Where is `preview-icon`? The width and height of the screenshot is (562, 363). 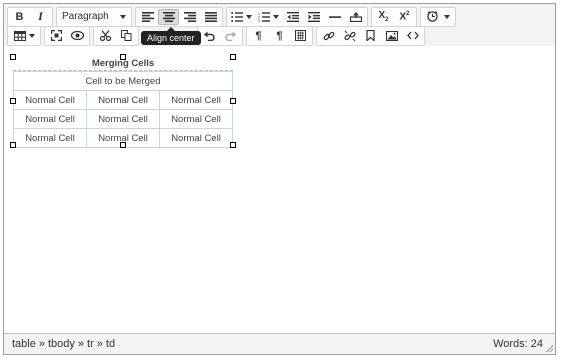 preview-icon is located at coordinates (77, 35).